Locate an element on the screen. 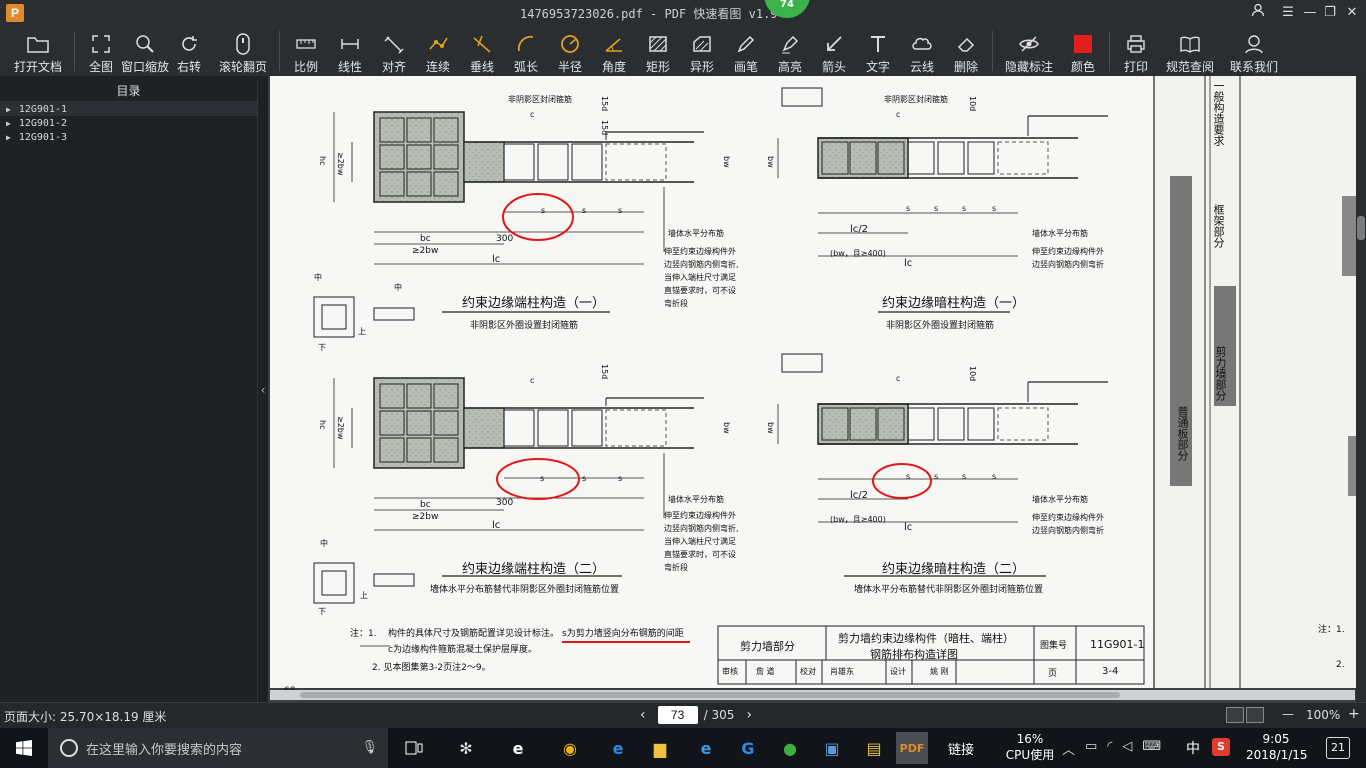 The width and height of the screenshot is (1366, 768). toolbar-aligned-dimension-button: 对齐 is located at coordinates (394, 51).